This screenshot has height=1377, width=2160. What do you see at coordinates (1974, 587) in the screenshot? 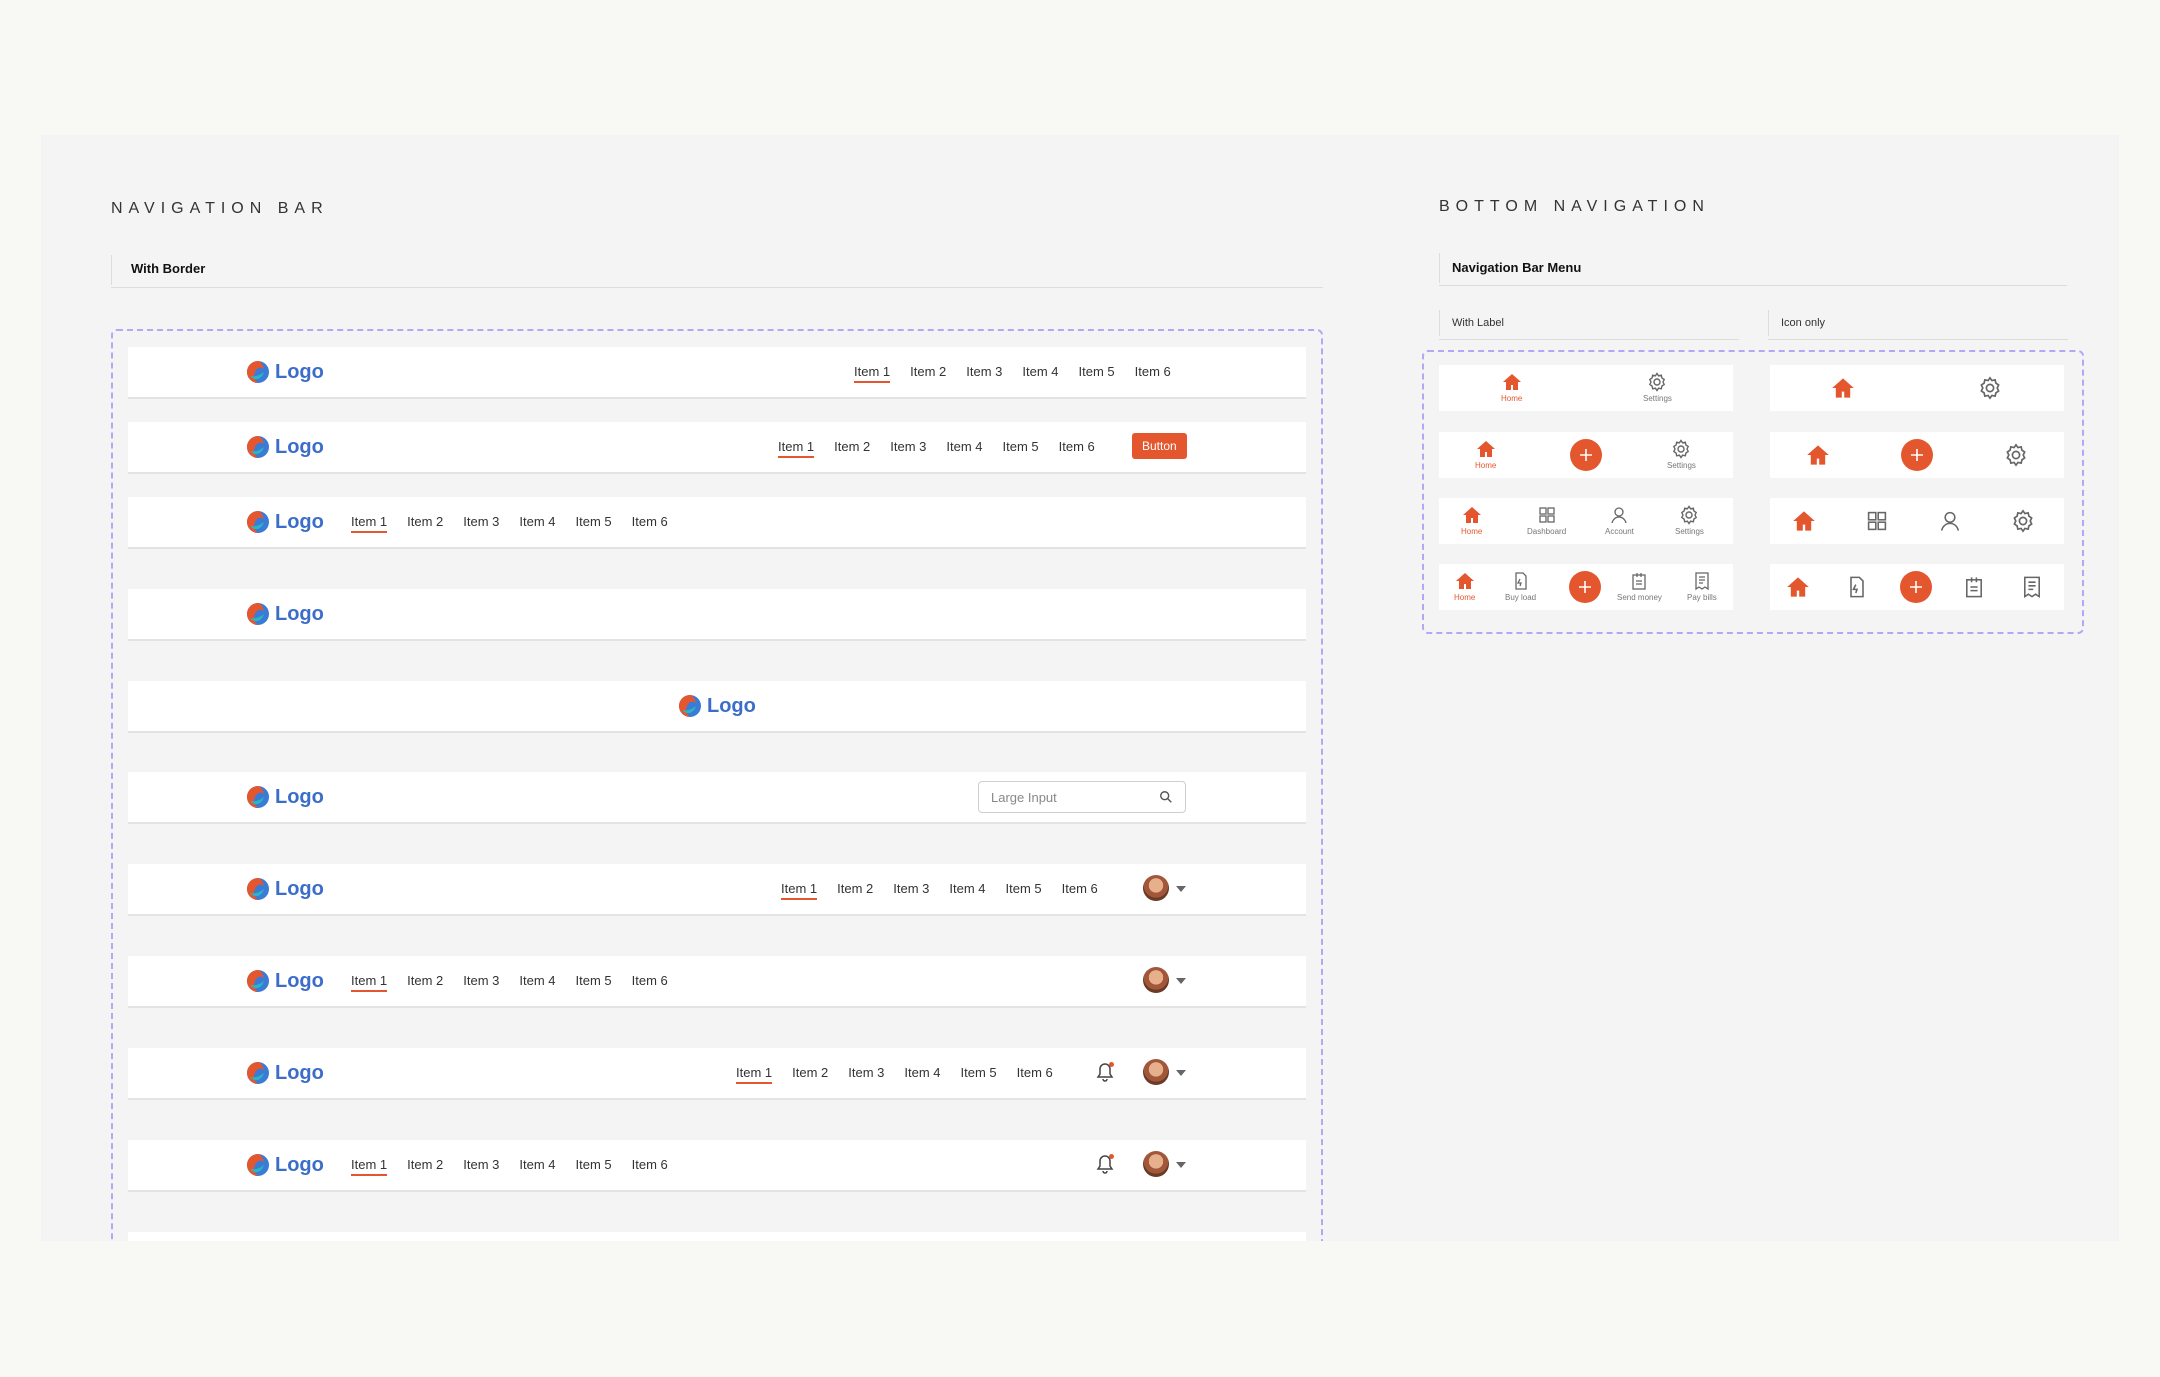
I see `money-transfer-icon` at bounding box center [1974, 587].